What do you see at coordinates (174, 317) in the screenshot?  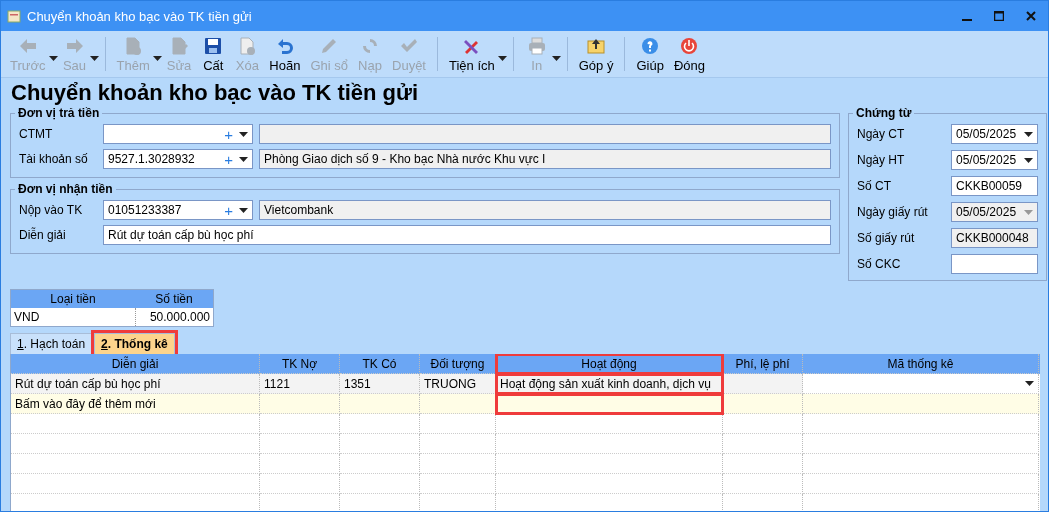 I see `table-cell: 50.000.000` at bounding box center [174, 317].